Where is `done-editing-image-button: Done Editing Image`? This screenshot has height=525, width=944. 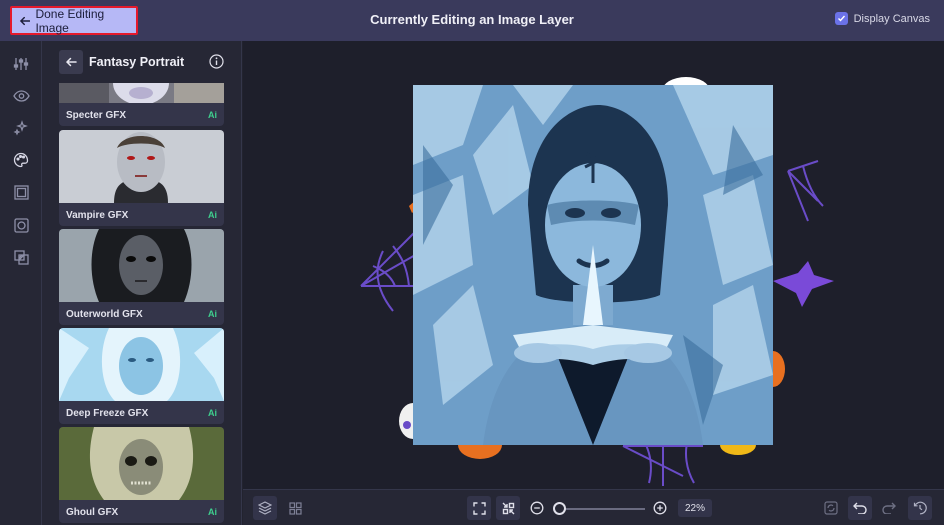
done-editing-image-button: Done Editing Image is located at coordinates (74, 20).